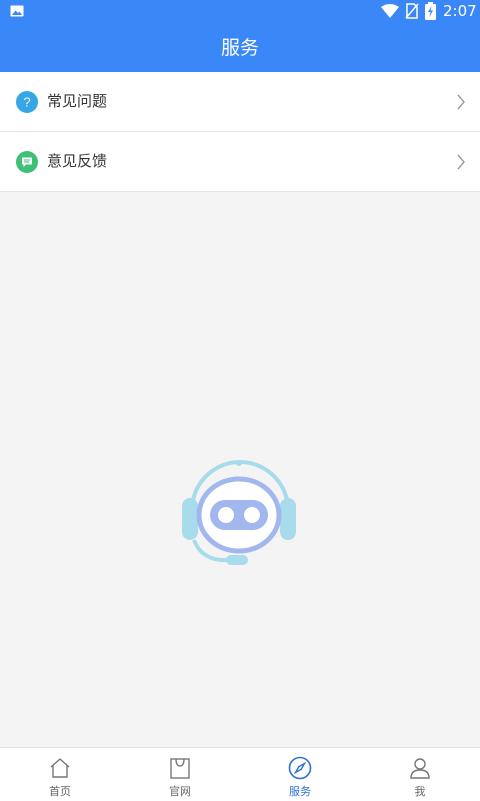 The height and width of the screenshot is (801, 480). I want to click on bottom-tab-bar: 首页 官网 服务 我, so click(240, 774).